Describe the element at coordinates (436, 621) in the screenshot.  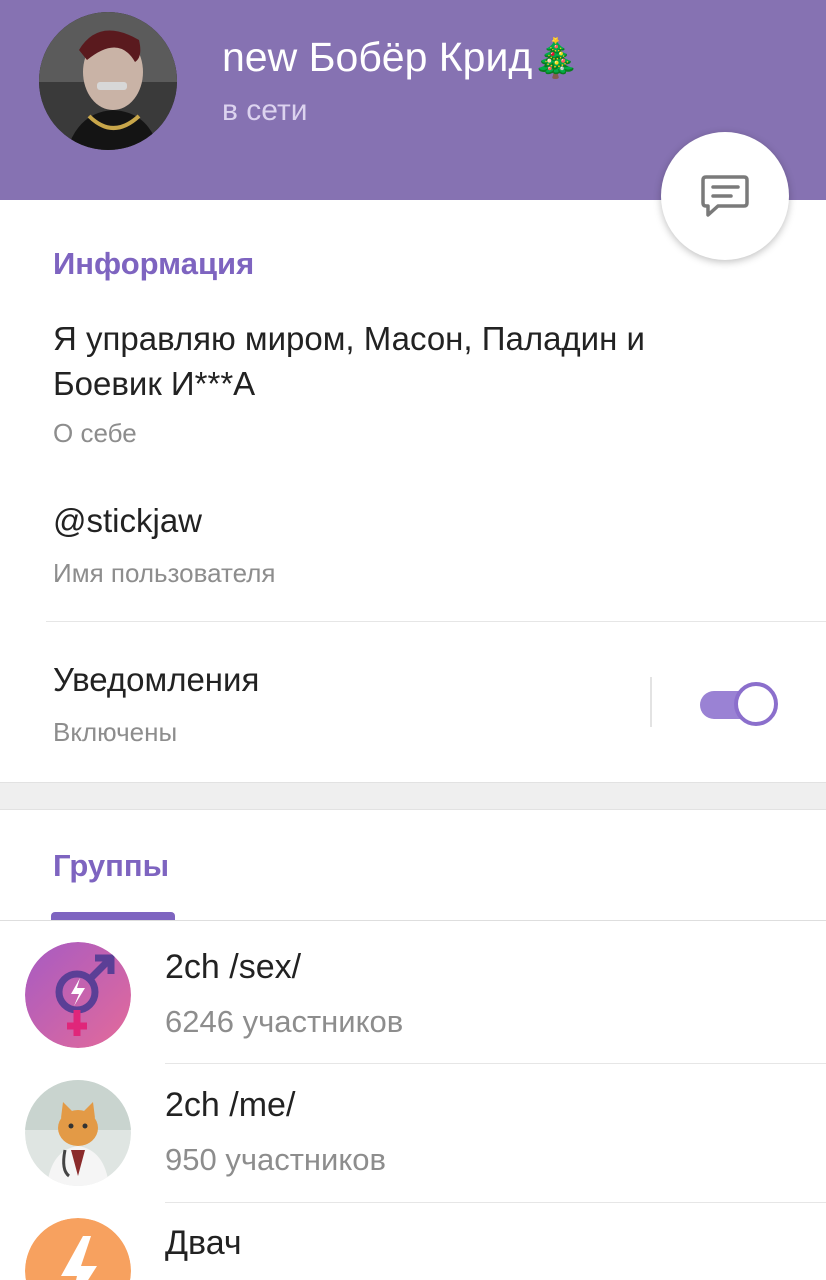
I see `info-divider` at that location.